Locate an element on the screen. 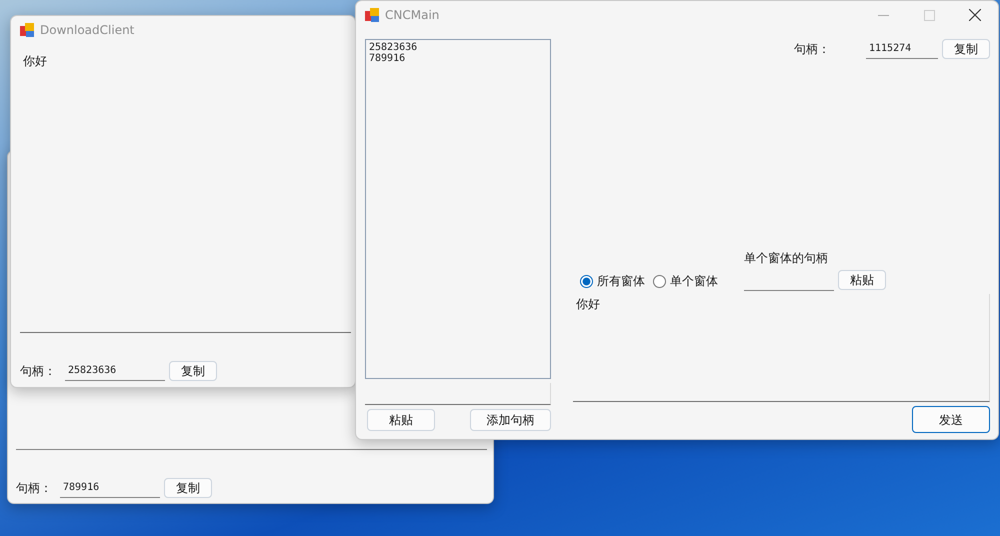 This screenshot has width=1000, height=536. close-icon is located at coordinates (975, 15).